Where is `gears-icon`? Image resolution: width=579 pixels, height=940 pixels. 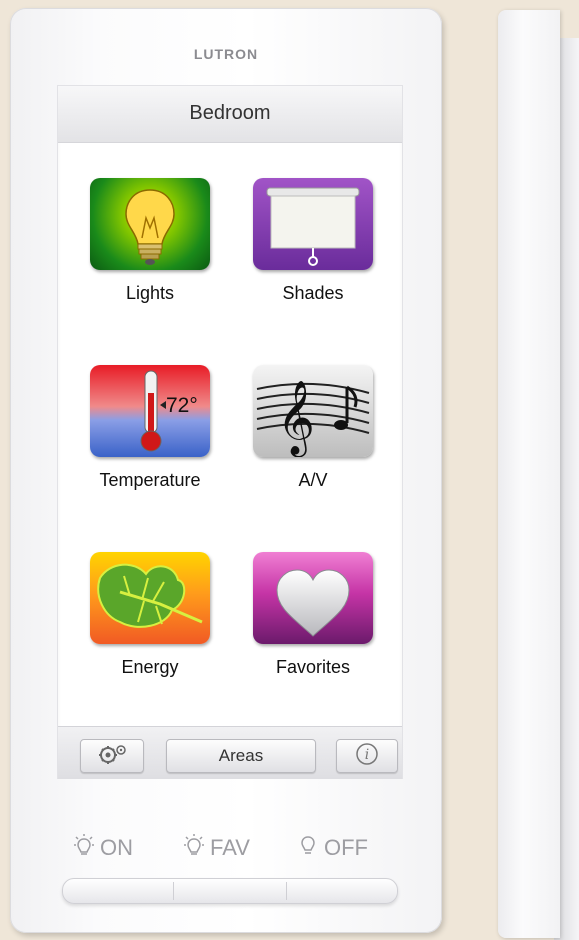 gears-icon is located at coordinates (112, 756).